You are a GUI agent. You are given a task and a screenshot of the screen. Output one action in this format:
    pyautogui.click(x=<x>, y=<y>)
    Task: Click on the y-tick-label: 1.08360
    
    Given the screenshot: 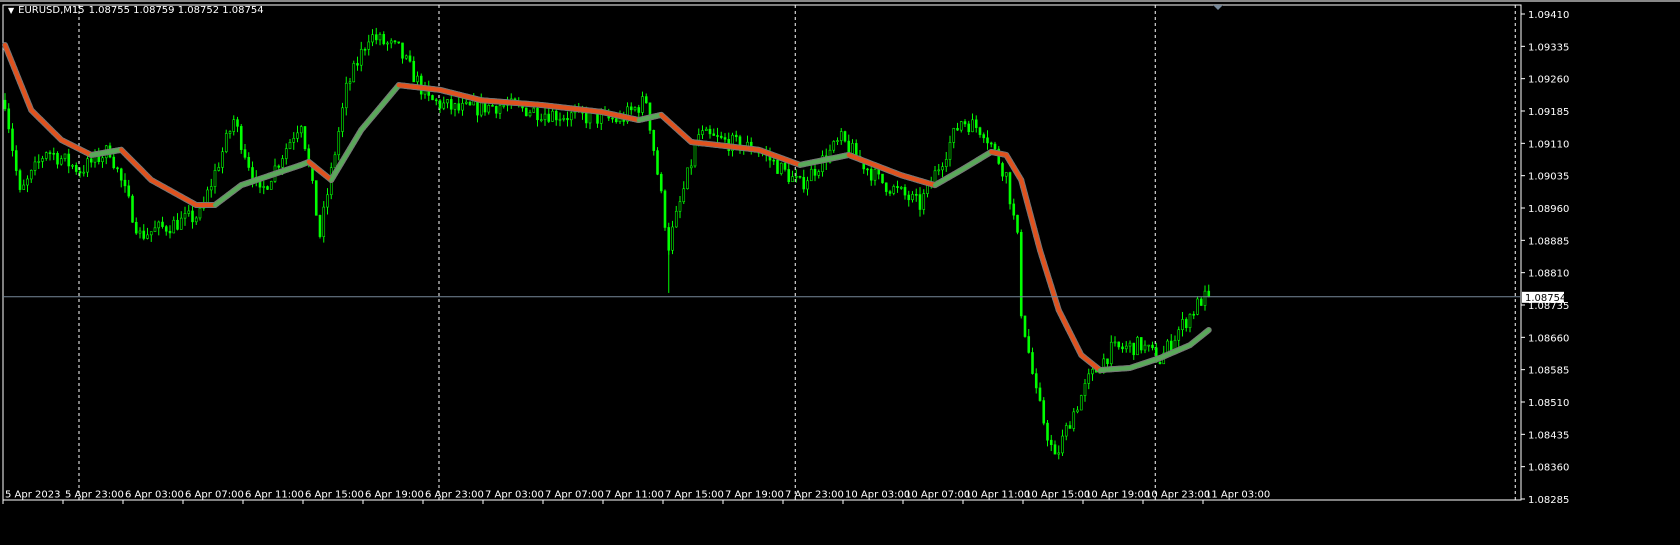 What is the action you would take?
    pyautogui.click(x=1548, y=468)
    